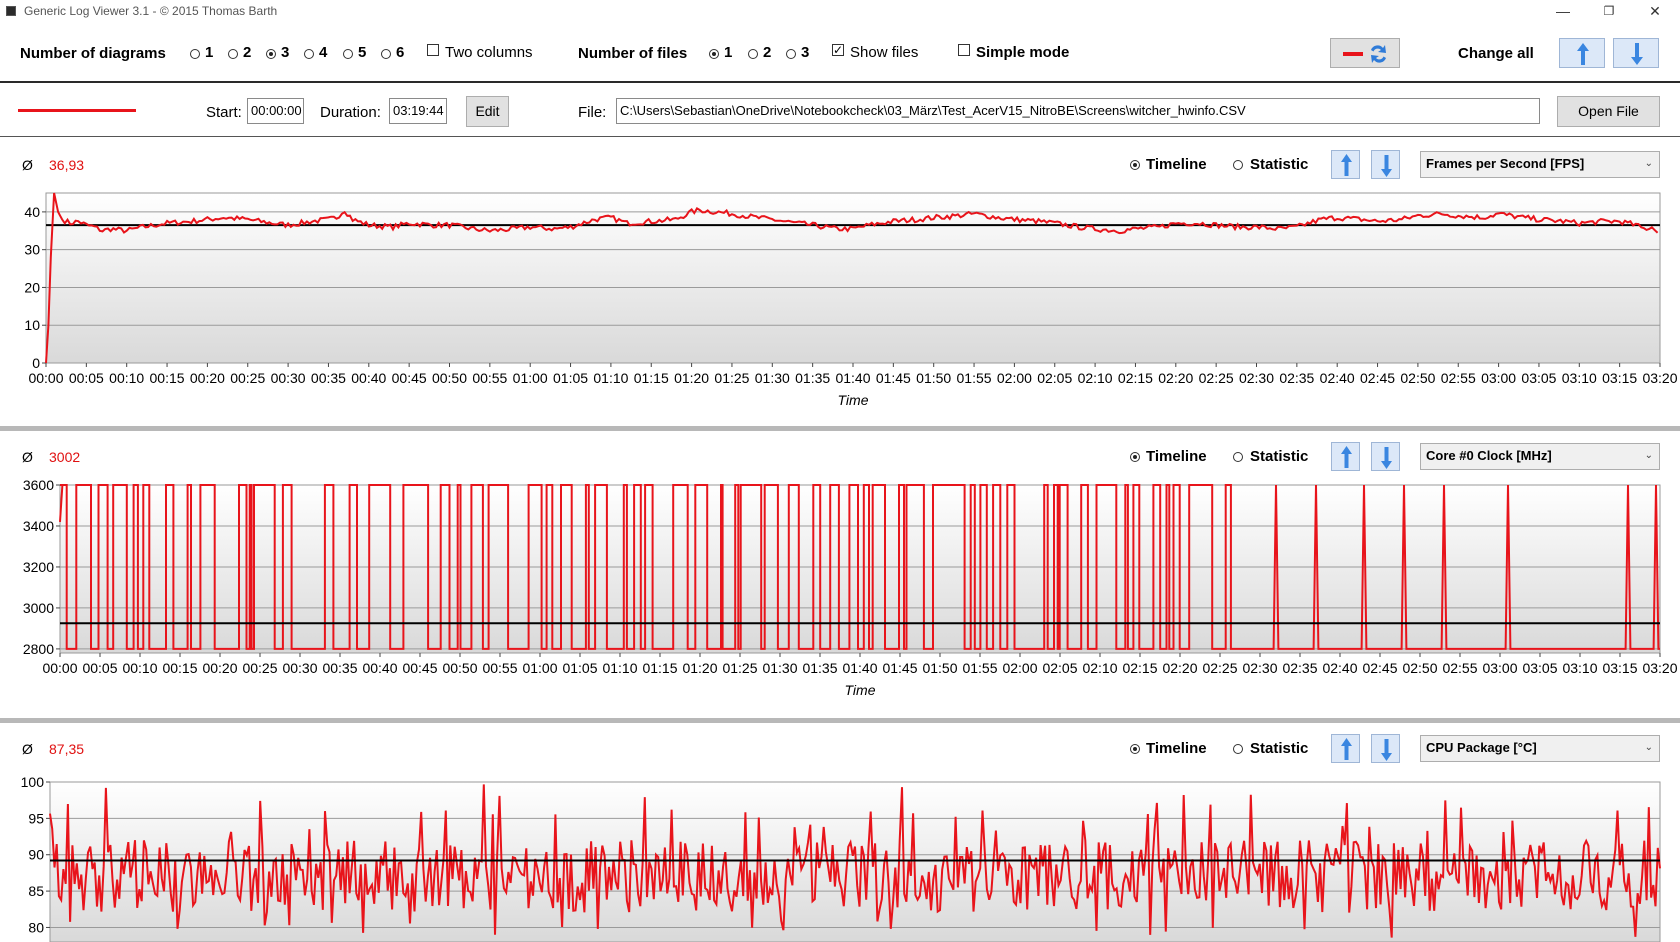 The height and width of the screenshot is (942, 1680). I want to click on duration-input: 03:19:44, so click(418, 111).